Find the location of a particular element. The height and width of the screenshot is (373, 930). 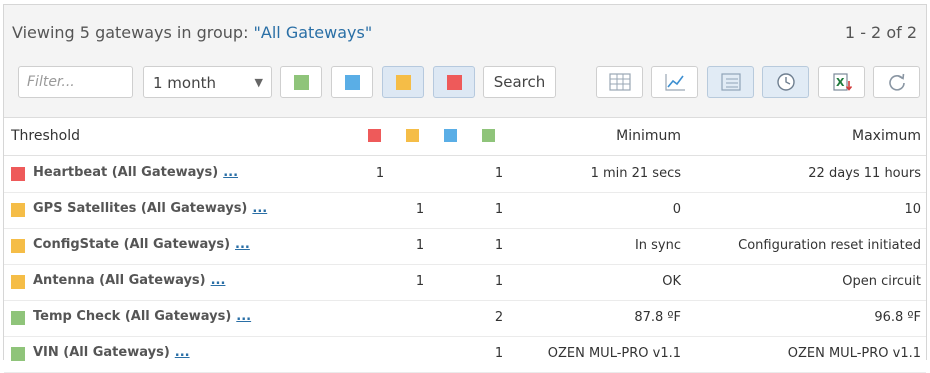

blue-square-icon is located at coordinates (352, 82).